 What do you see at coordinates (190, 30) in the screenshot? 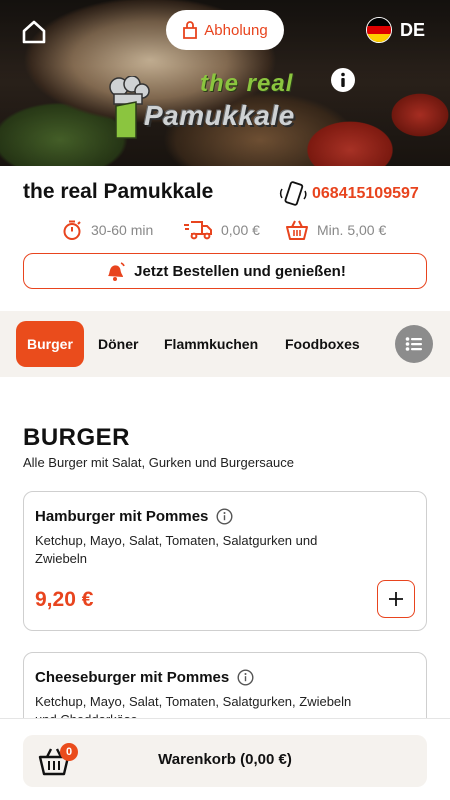
I see `bag-icon` at bounding box center [190, 30].